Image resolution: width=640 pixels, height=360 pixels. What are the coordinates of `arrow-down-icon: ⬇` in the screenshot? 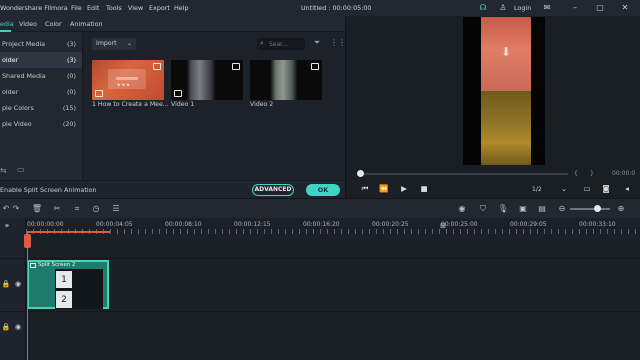 It's located at (506, 52).